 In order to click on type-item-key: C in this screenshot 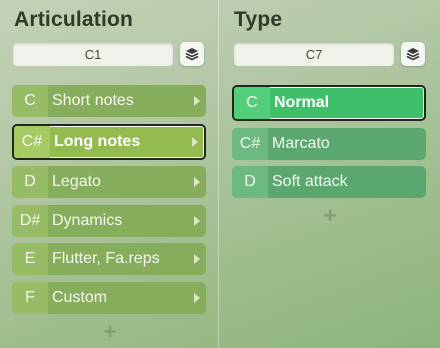, I will do `click(252, 103)`.